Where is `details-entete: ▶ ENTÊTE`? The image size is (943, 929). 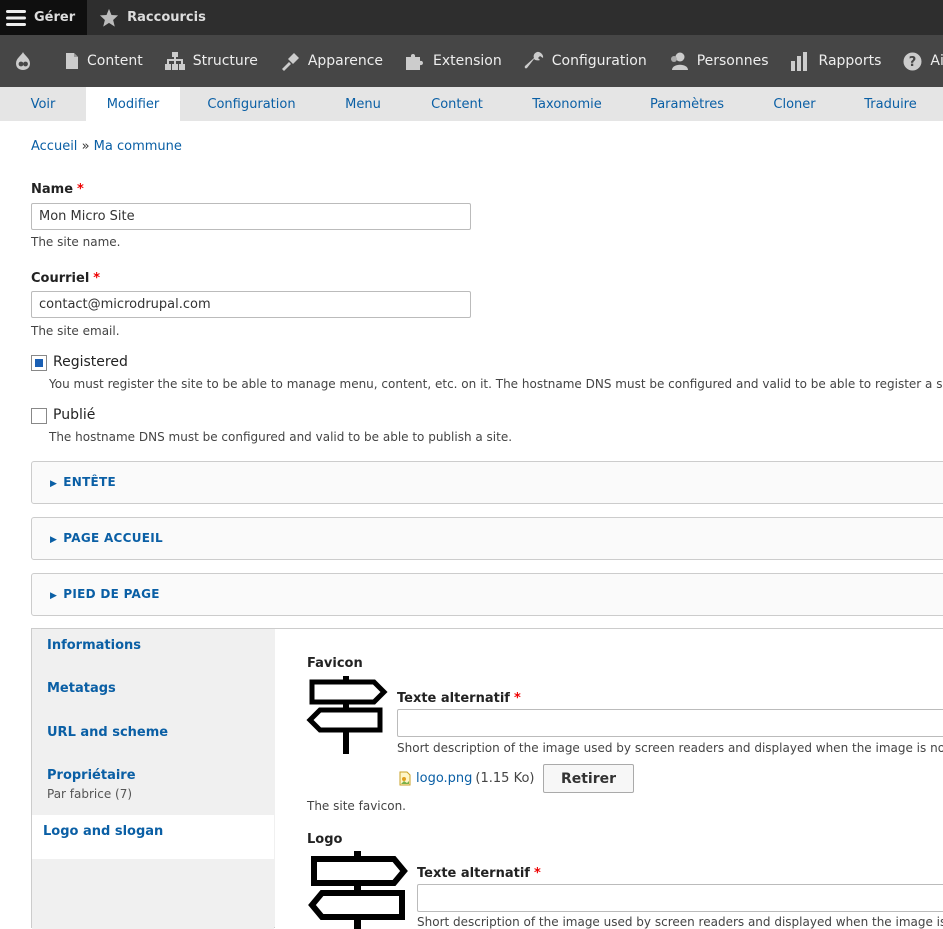 details-entete: ▶ ENTÊTE is located at coordinates (487, 482).